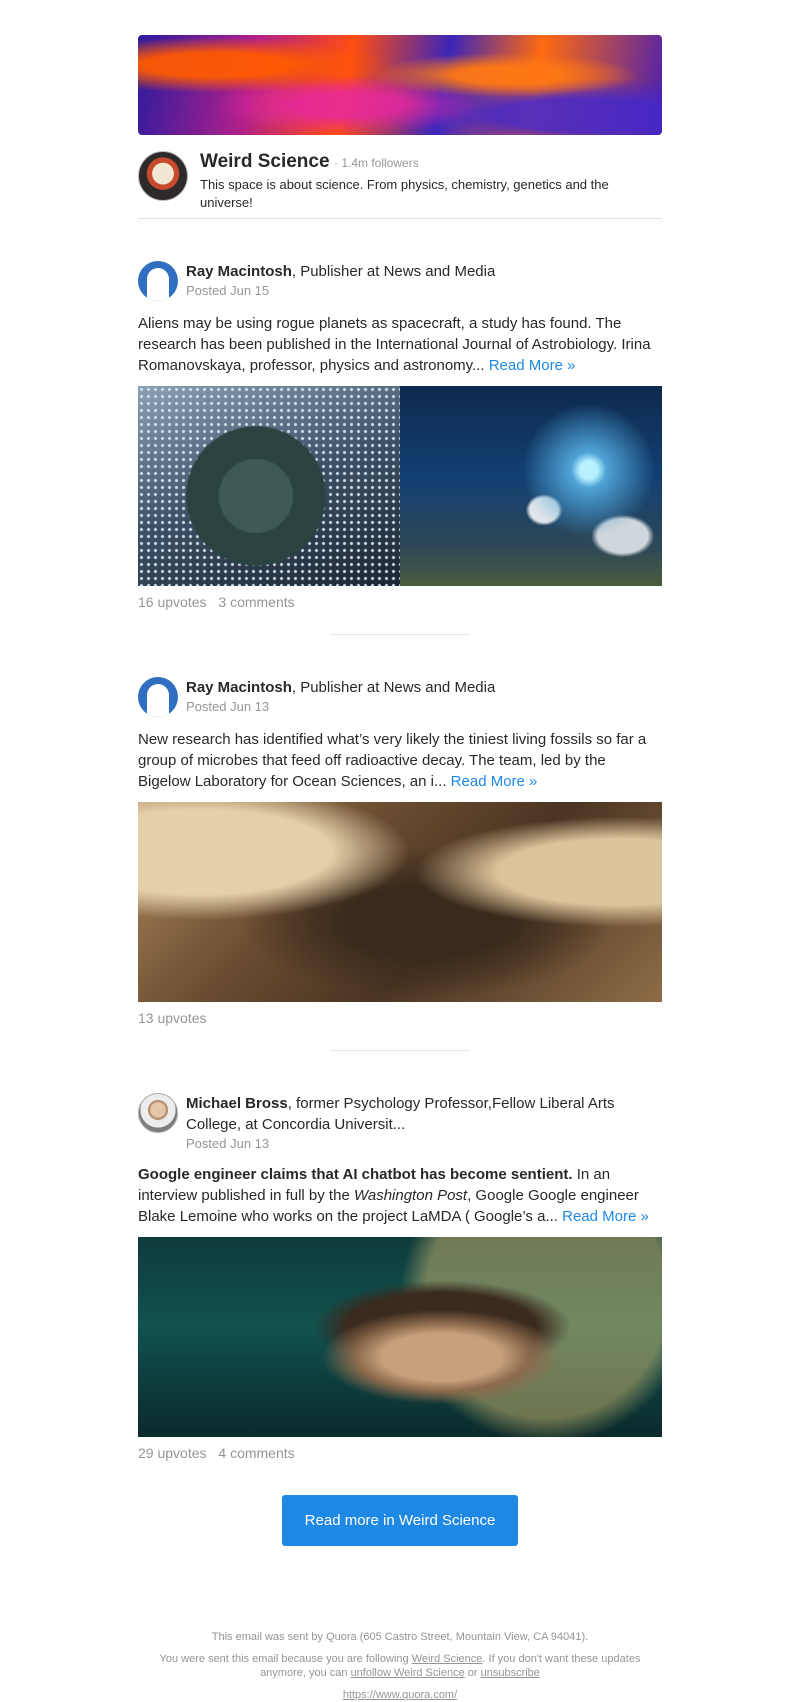 The width and height of the screenshot is (800, 1702). I want to click on upvotes-count: 16 upvotes, so click(172, 602).